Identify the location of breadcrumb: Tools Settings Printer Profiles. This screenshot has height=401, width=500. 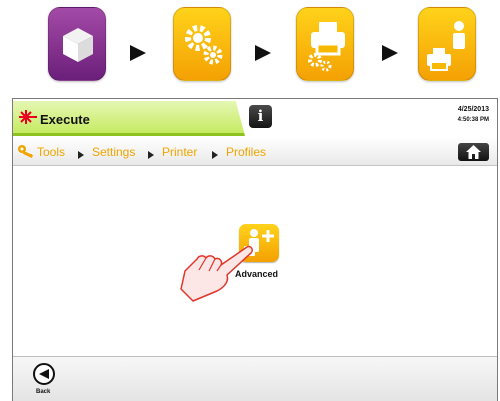
(255, 151).